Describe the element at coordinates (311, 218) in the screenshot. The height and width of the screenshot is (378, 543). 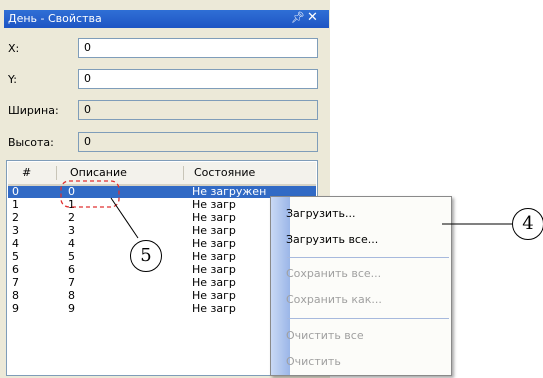
I see `callout-lines` at that location.